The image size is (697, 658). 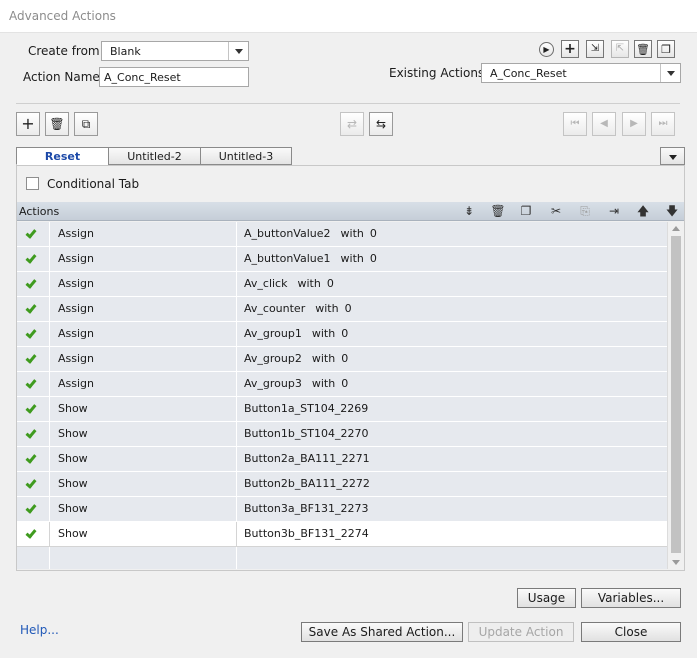 What do you see at coordinates (452, 234) in the screenshot?
I see `target-cell: A_buttonValue2 with 0` at bounding box center [452, 234].